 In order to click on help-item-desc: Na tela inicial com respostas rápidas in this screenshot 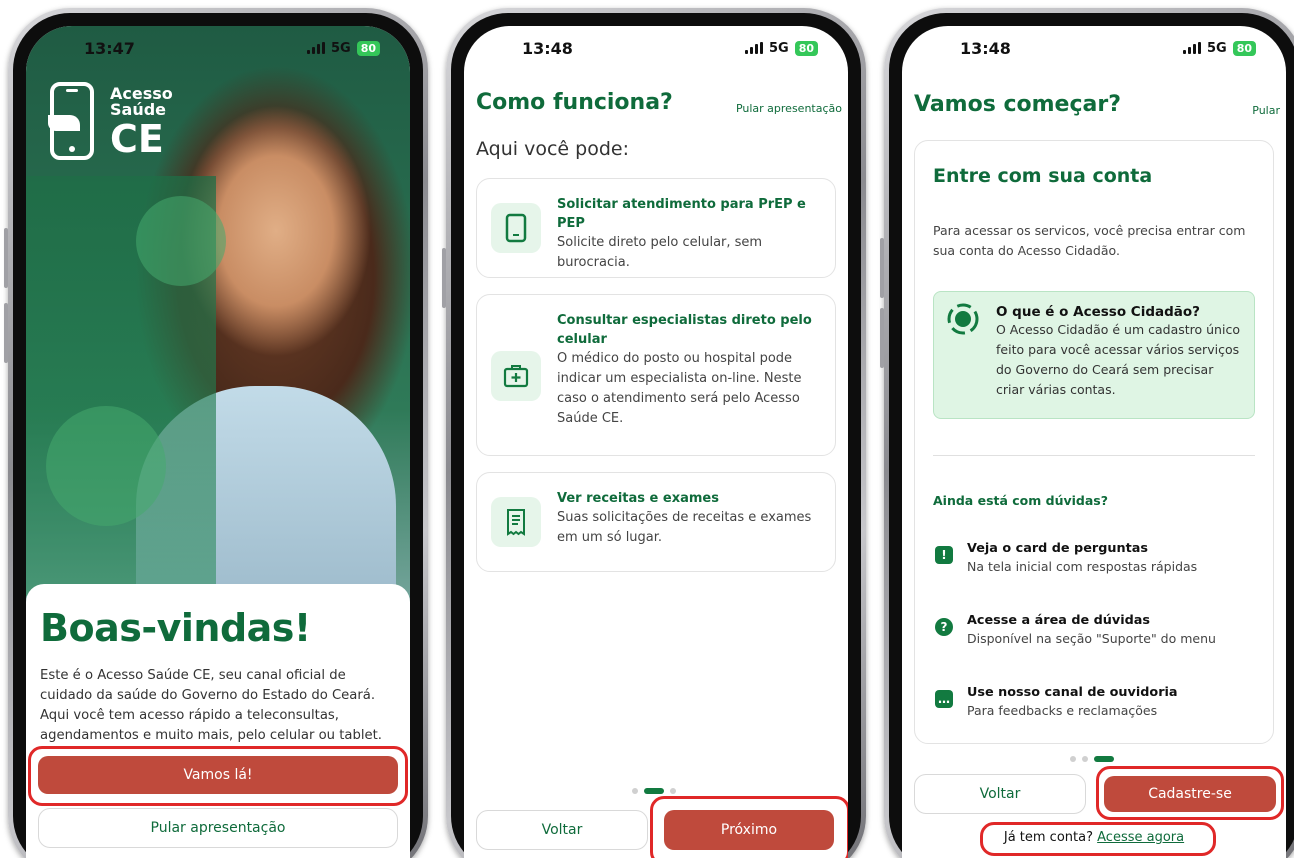, I will do `click(1082, 566)`.